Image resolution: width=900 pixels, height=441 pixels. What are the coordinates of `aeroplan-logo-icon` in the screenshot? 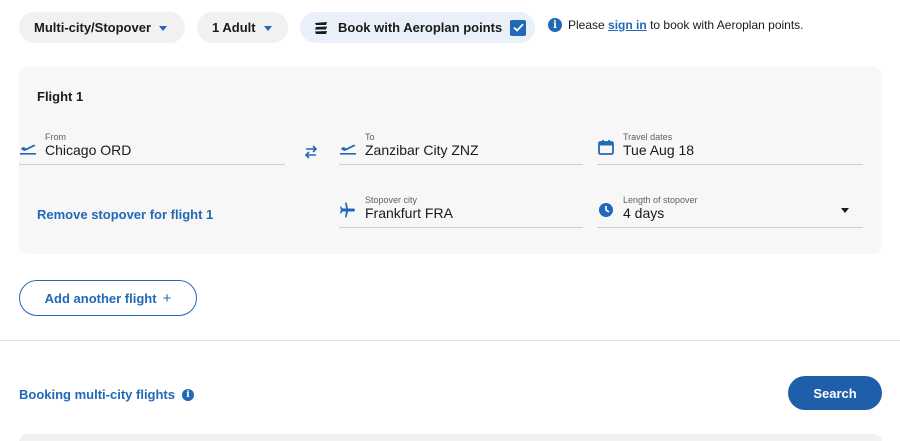 It's located at (321, 27).